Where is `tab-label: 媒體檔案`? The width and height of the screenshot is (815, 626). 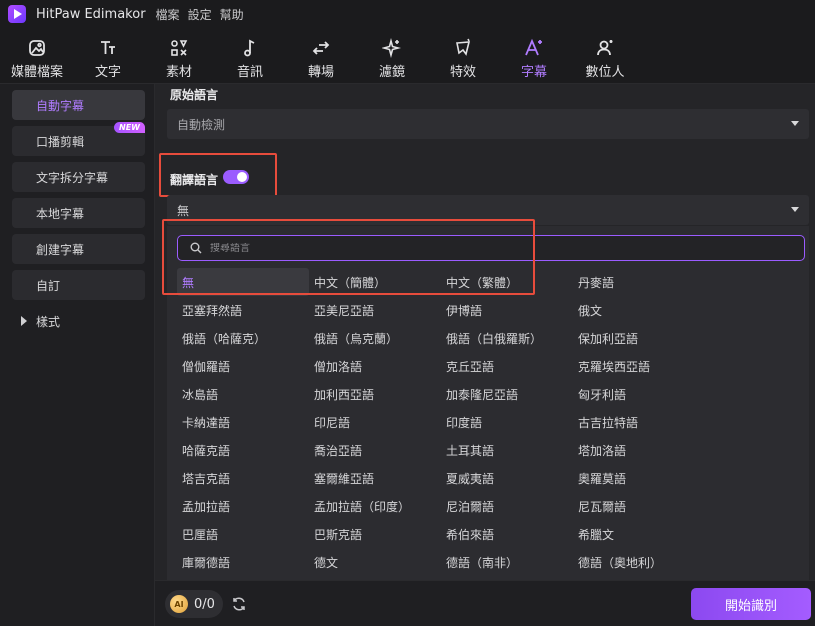 tab-label: 媒體檔案 is located at coordinates (36, 72).